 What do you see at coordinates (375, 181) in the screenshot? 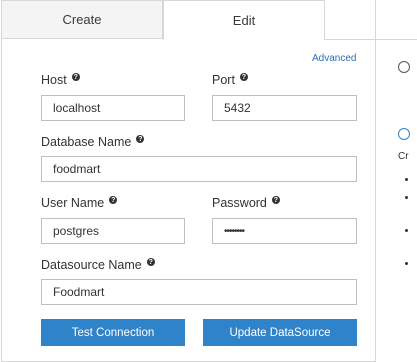
I see `panel-border-right` at bounding box center [375, 181].